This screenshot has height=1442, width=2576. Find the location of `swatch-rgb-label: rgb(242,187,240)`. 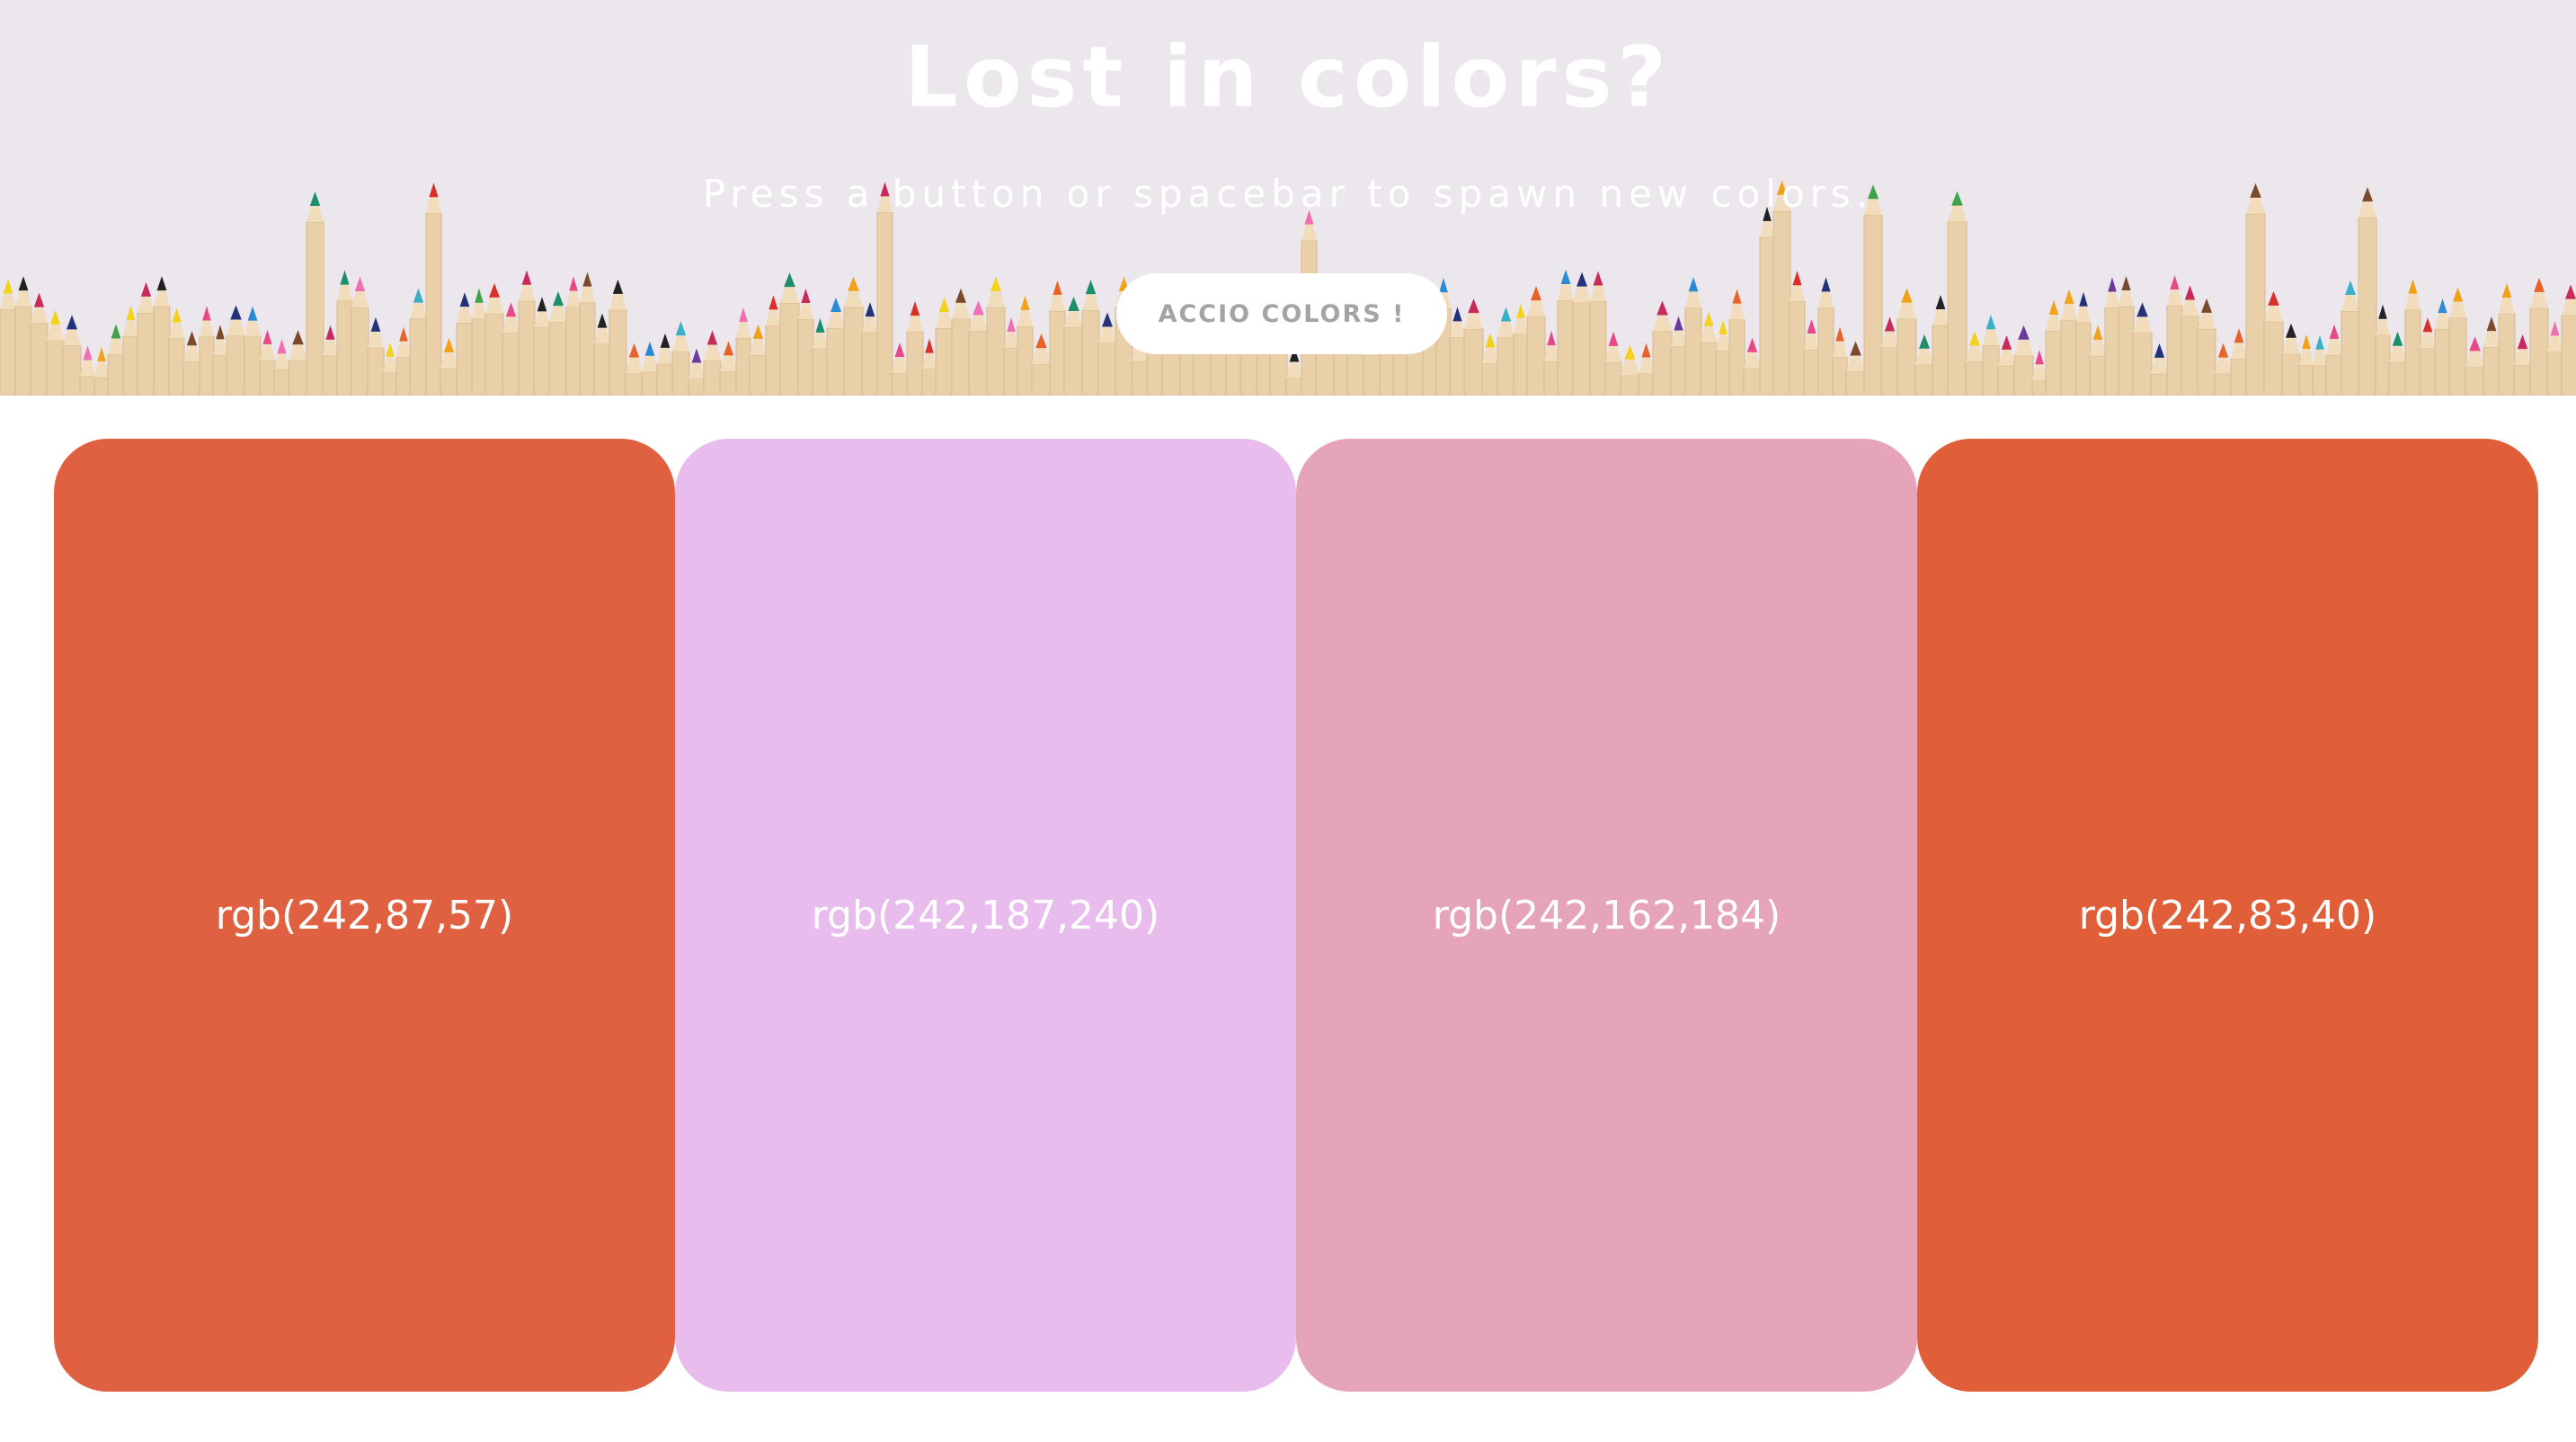

swatch-rgb-label: rgb(242,187,240) is located at coordinates (985, 915).